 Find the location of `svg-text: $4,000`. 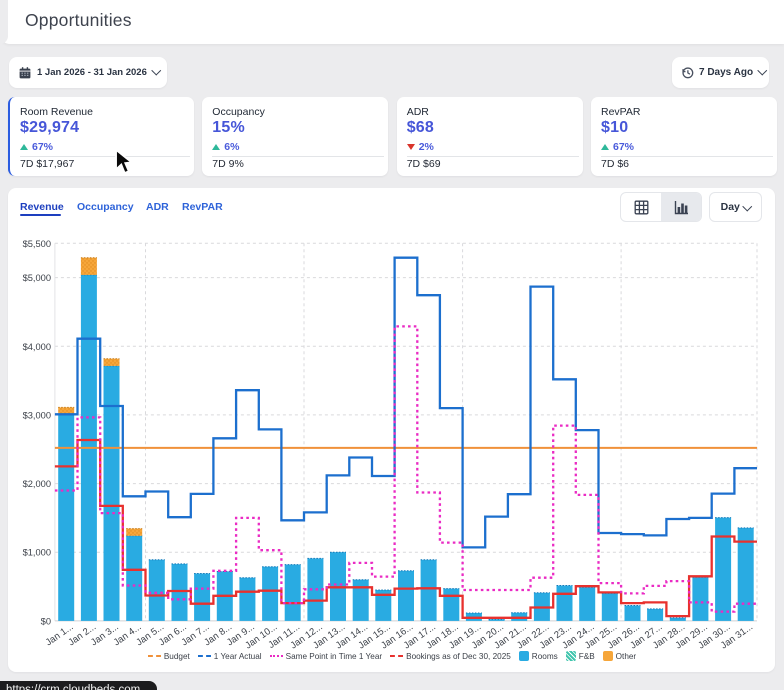

svg-text: $4,000 is located at coordinates (37, 347).